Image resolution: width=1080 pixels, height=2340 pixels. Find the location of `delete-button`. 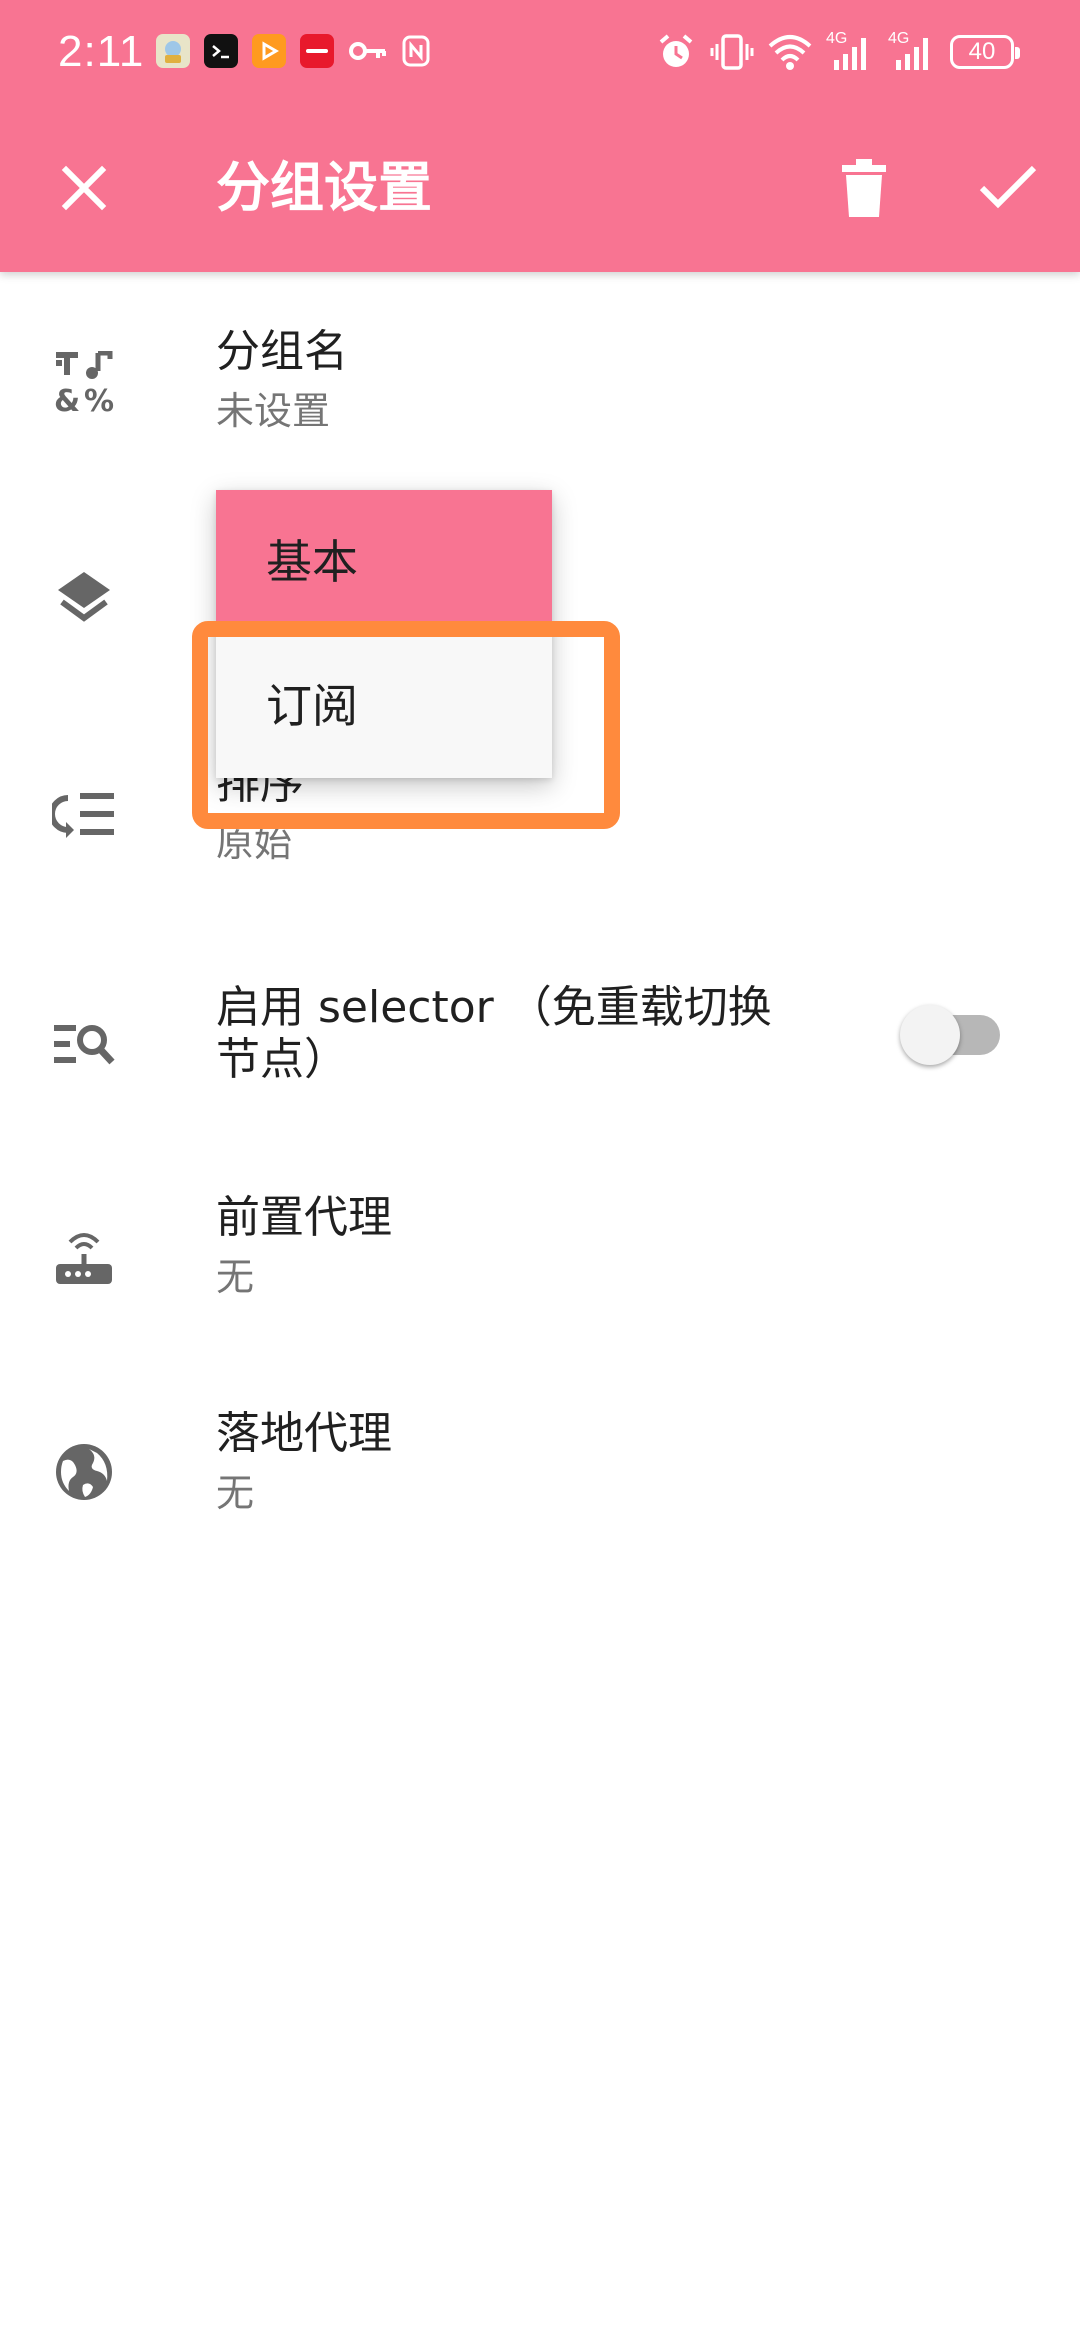

delete-button is located at coordinates (864, 188).